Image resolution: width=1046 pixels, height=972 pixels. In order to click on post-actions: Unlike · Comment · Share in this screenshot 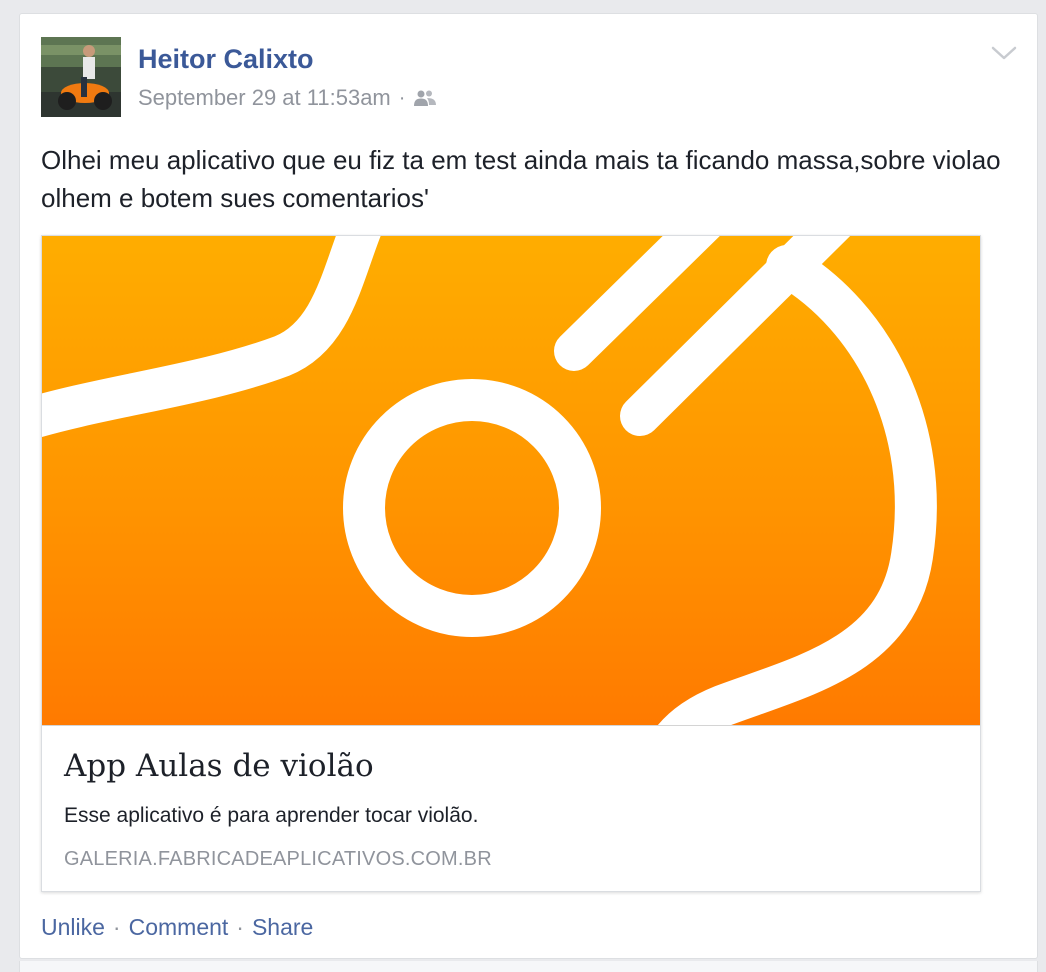, I will do `click(177, 927)`.